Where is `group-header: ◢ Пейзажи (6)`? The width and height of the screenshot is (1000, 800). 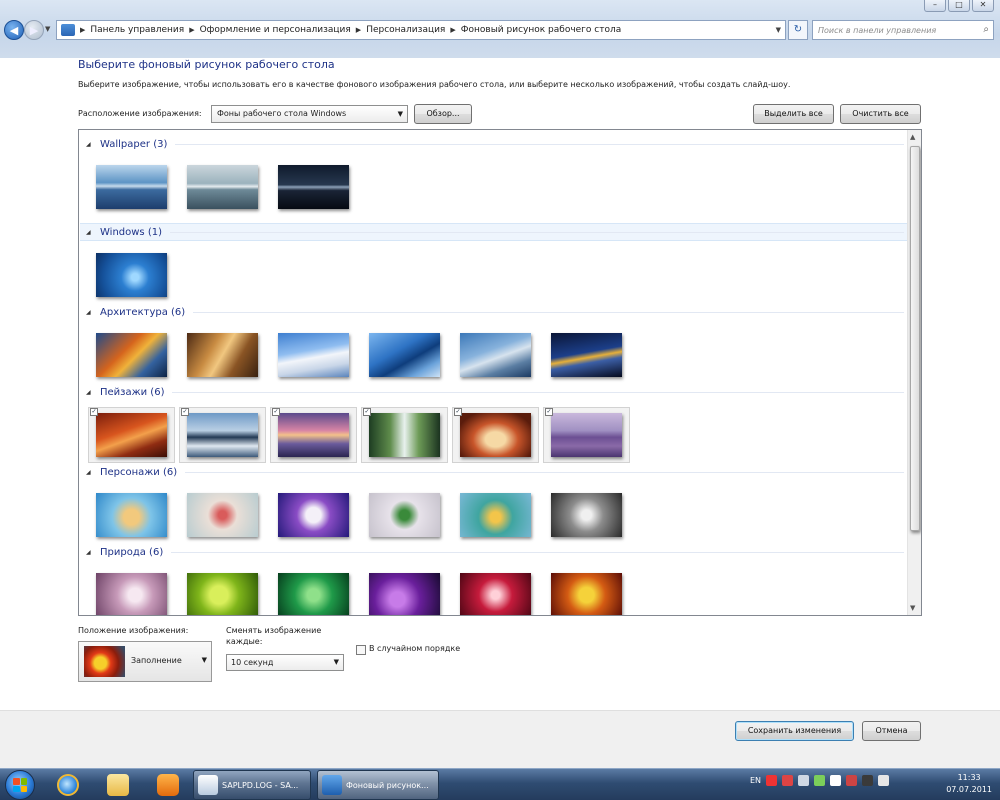 group-header: ◢ Пейзажи (6) is located at coordinates (494, 392).